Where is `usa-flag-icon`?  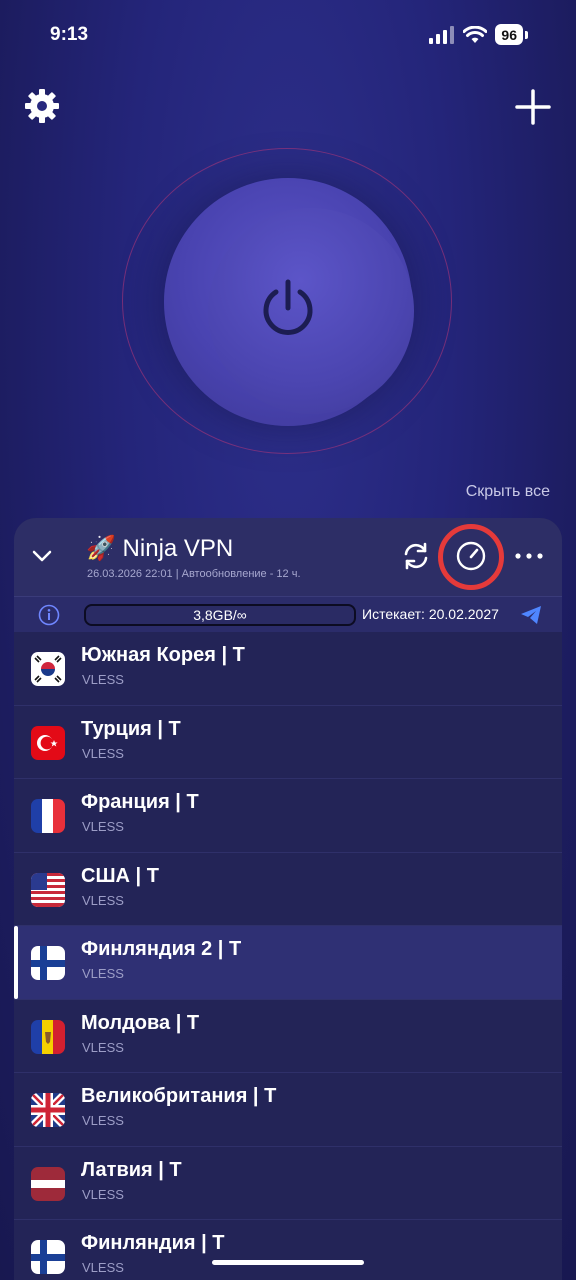
usa-flag-icon is located at coordinates (48, 889).